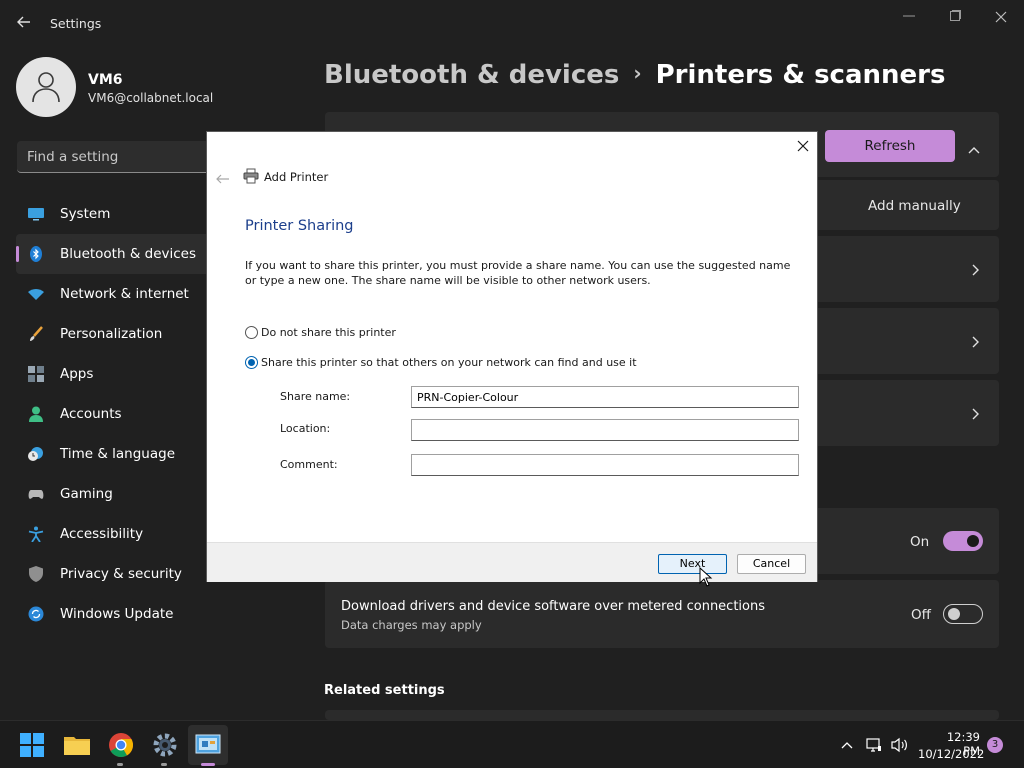  What do you see at coordinates (36, 414) in the screenshot?
I see `person-icon` at bounding box center [36, 414].